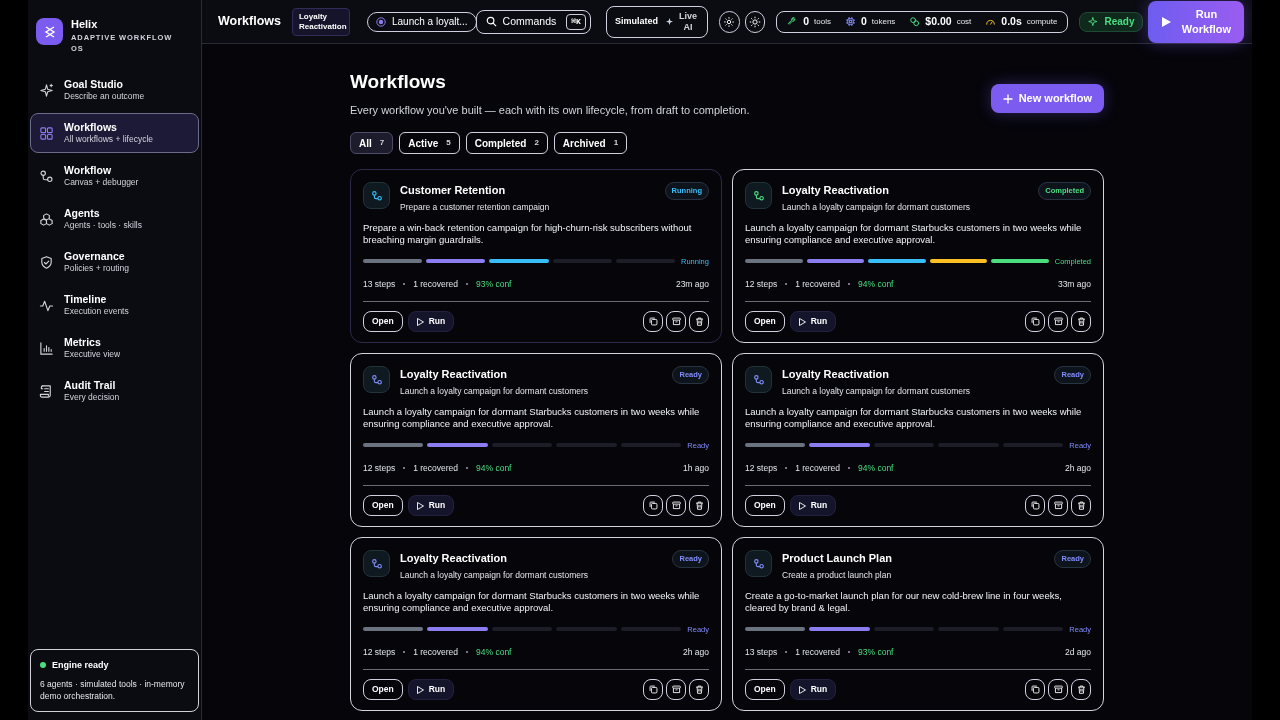 Image resolution: width=1280 pixels, height=720 pixels. I want to click on ready-status: Ready, so click(1111, 21).